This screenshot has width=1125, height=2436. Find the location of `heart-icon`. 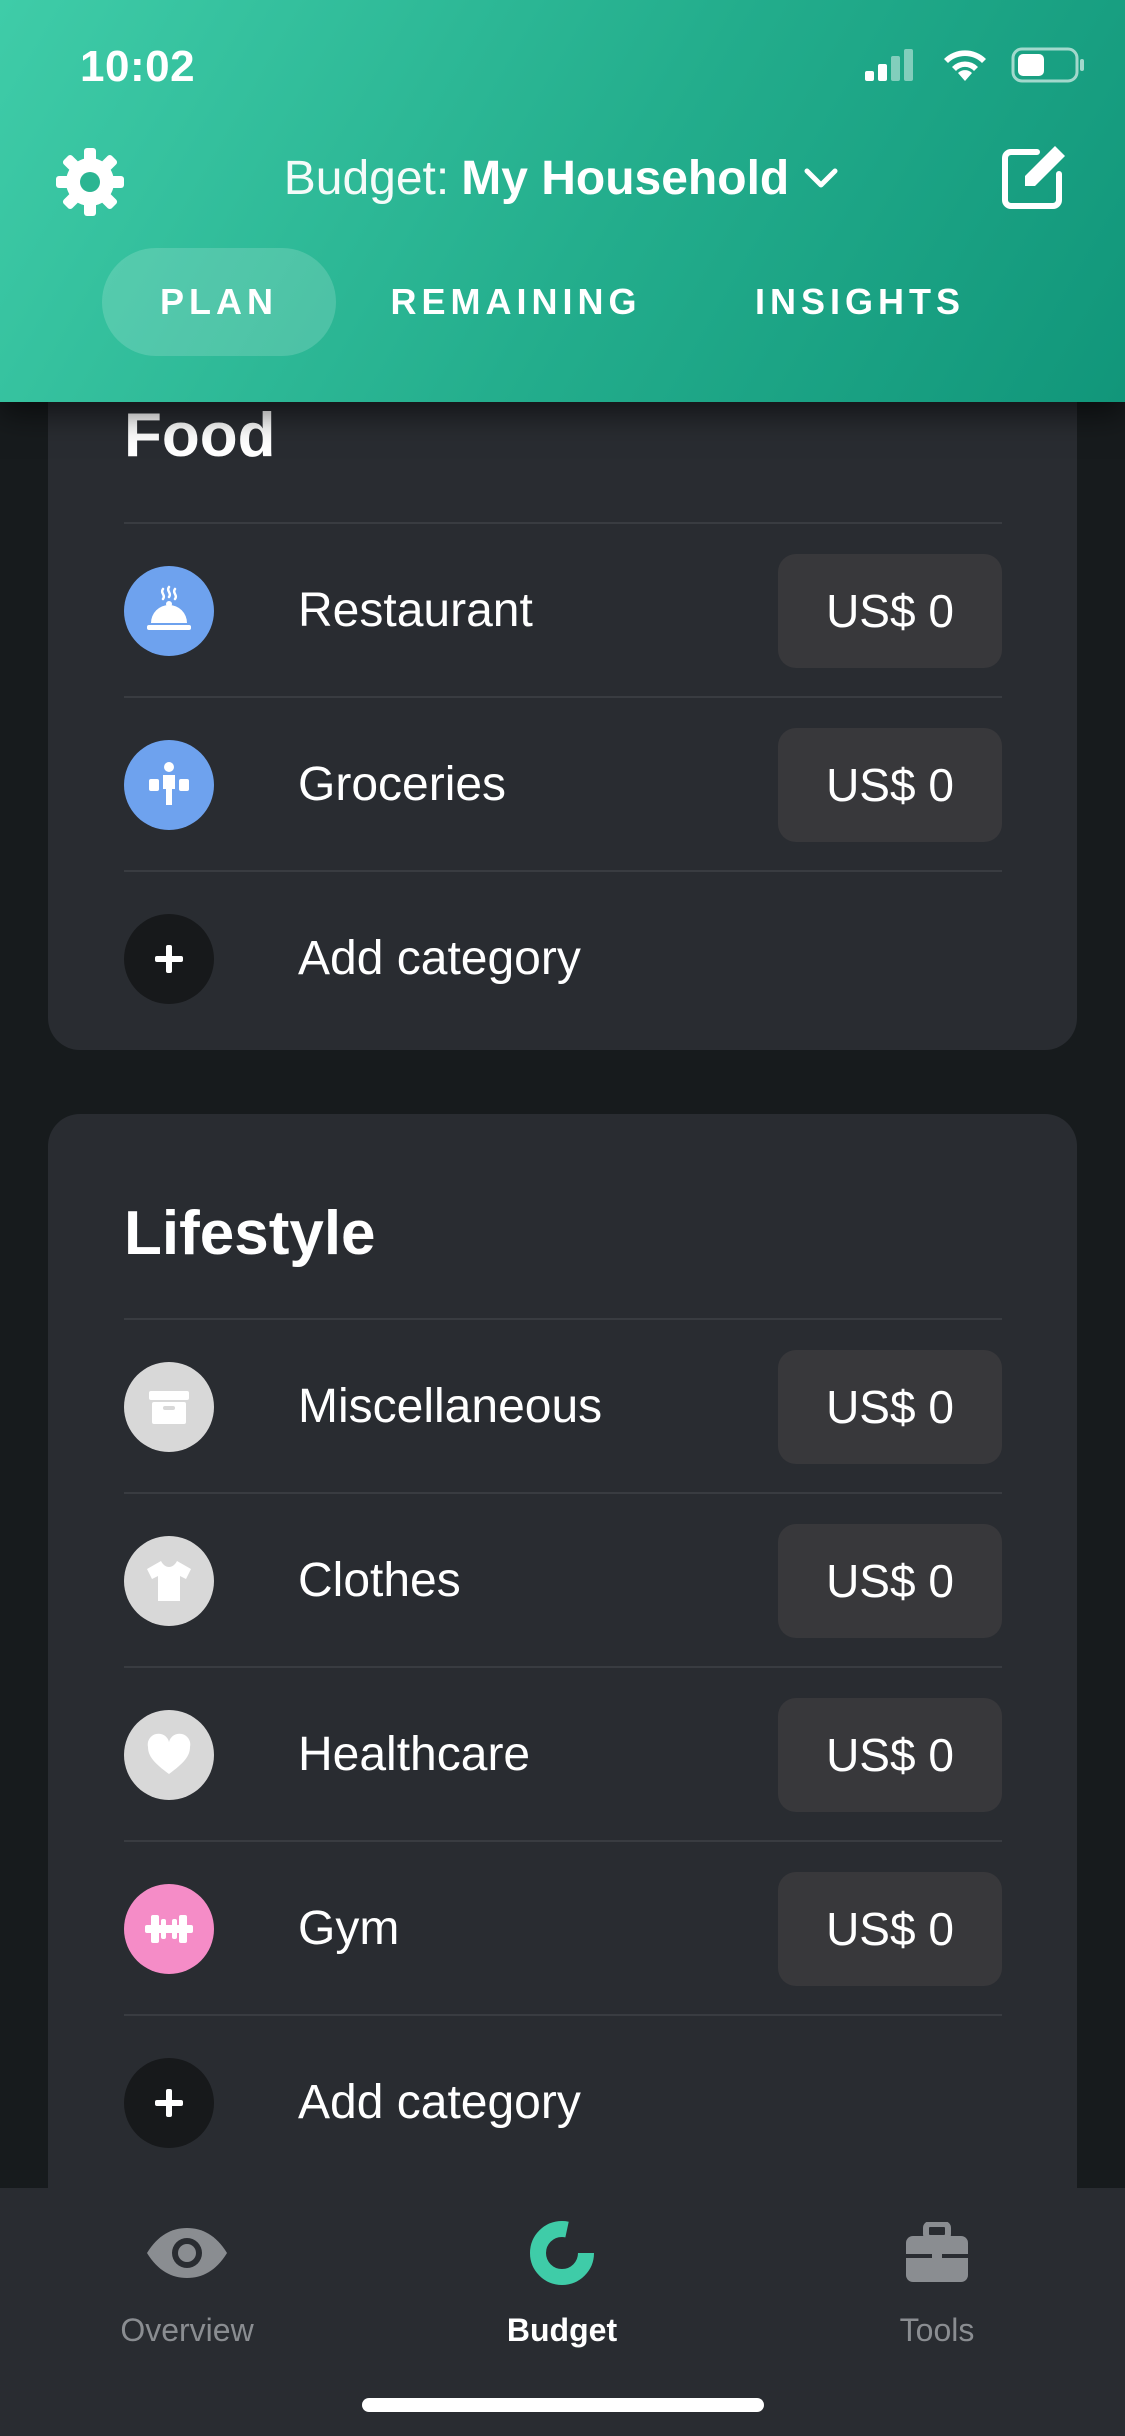

heart-icon is located at coordinates (169, 1755).